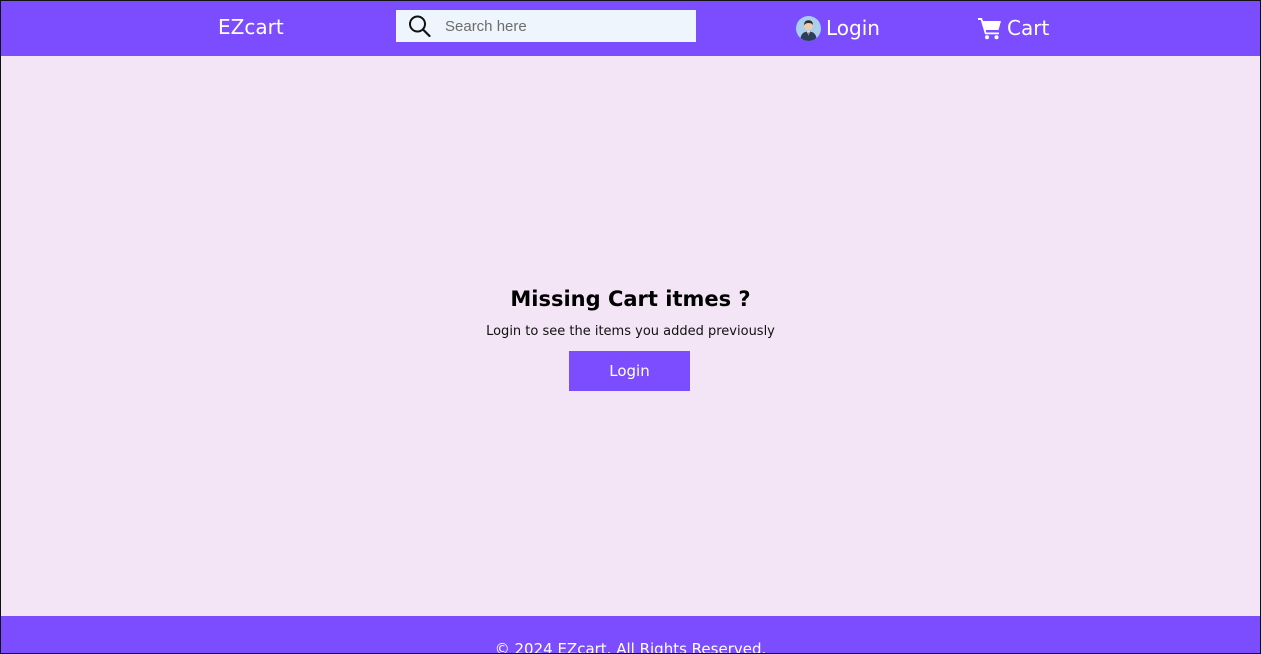  Describe the element at coordinates (853, 28) in the screenshot. I see `nav-login-label: Login` at that location.